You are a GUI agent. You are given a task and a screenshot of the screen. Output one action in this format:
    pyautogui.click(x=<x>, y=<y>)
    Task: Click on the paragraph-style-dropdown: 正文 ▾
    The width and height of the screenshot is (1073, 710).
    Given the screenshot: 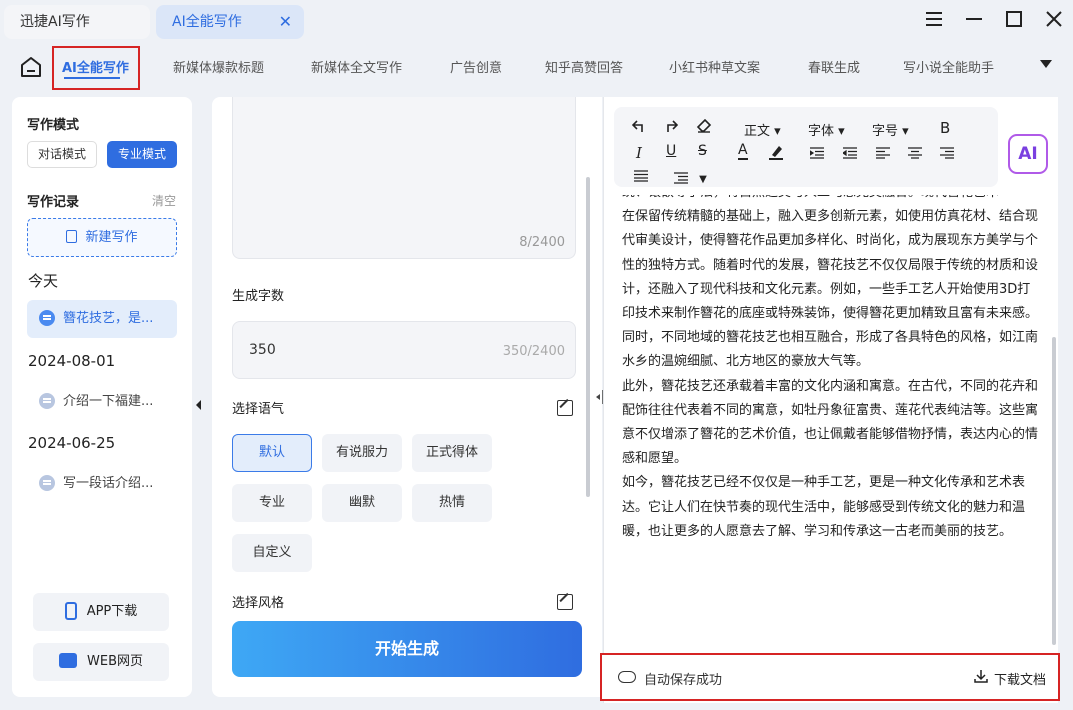 What is the action you would take?
    pyautogui.click(x=762, y=129)
    